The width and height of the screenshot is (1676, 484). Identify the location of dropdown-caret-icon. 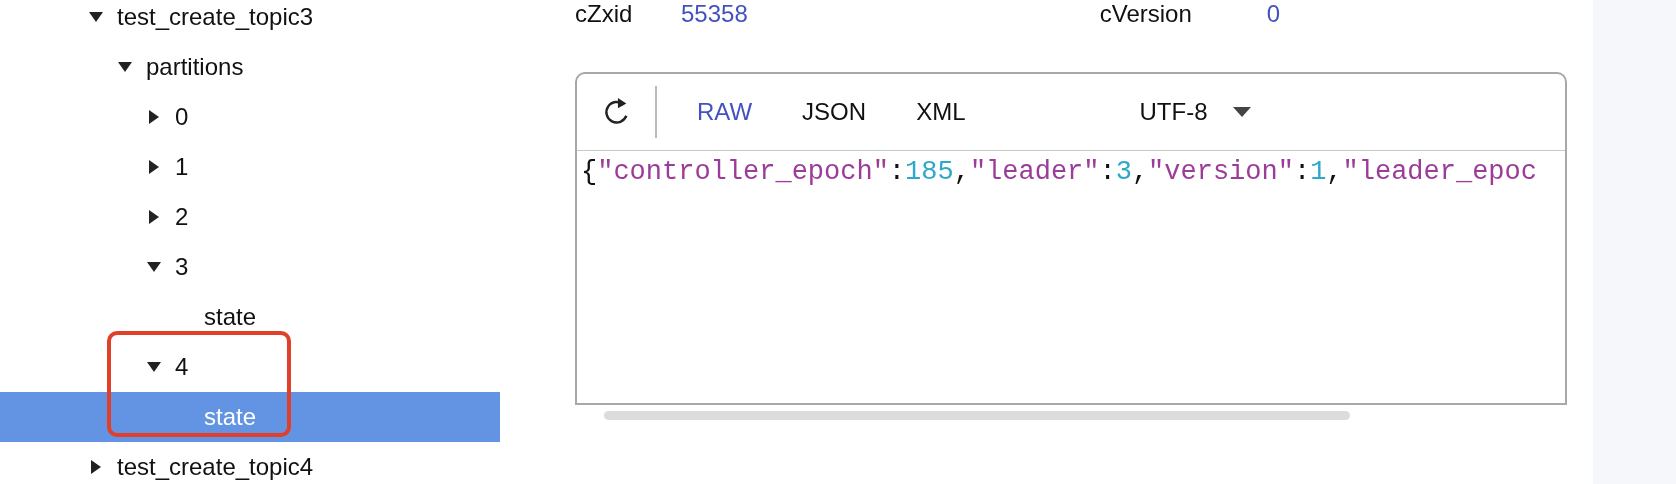
(1242, 112).